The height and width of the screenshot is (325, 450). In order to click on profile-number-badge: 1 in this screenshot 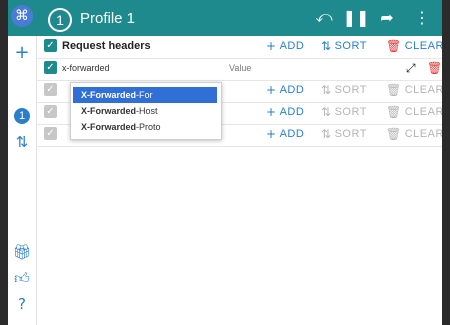, I will do `click(60, 20)`.